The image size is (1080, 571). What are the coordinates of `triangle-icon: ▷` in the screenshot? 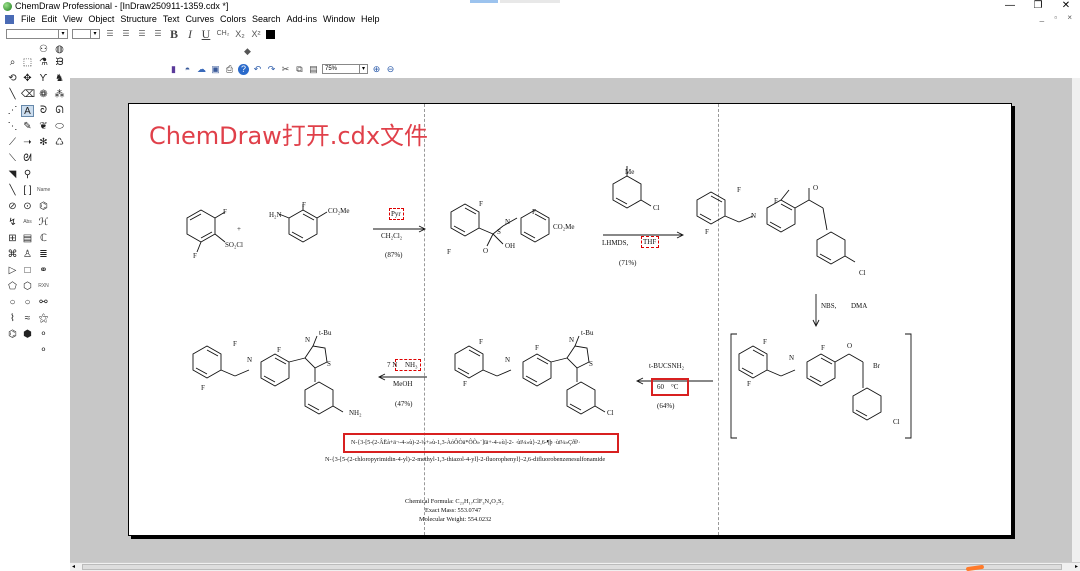 It's located at (12, 271).